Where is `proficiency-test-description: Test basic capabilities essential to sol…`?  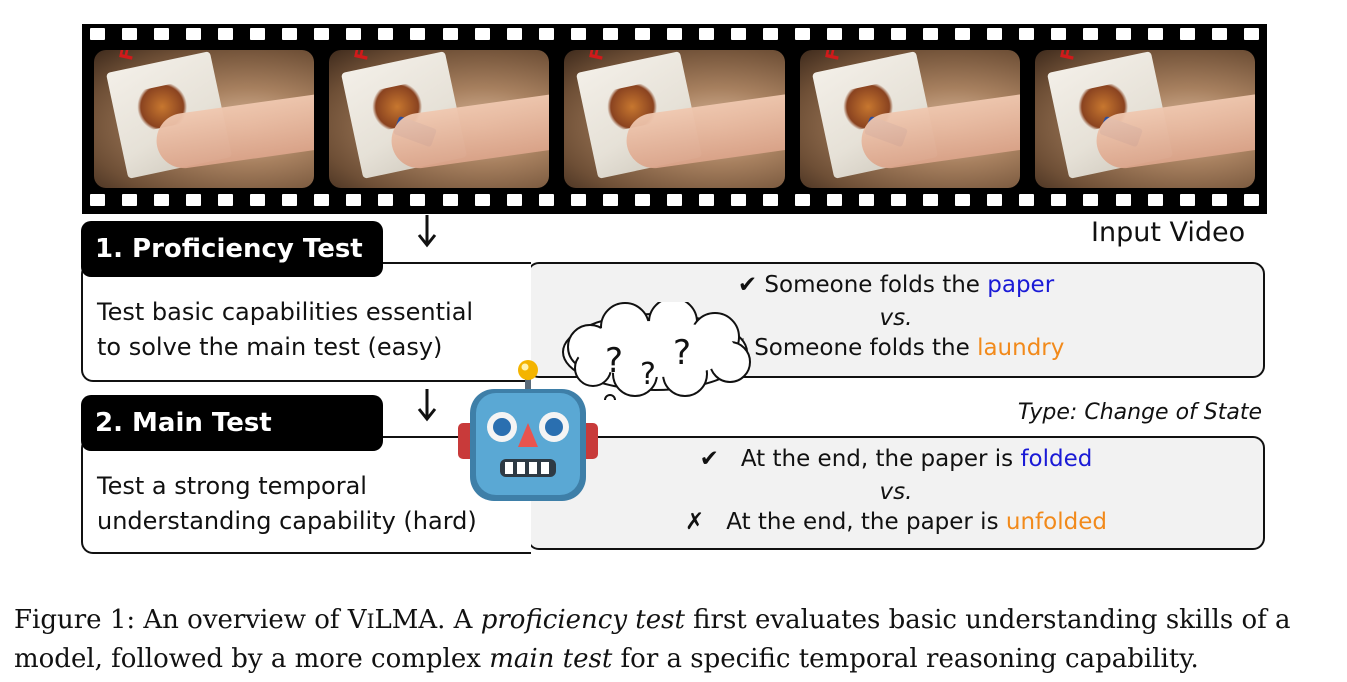
proficiency-test-description: Test basic capabilities essential to sol… is located at coordinates (285, 329).